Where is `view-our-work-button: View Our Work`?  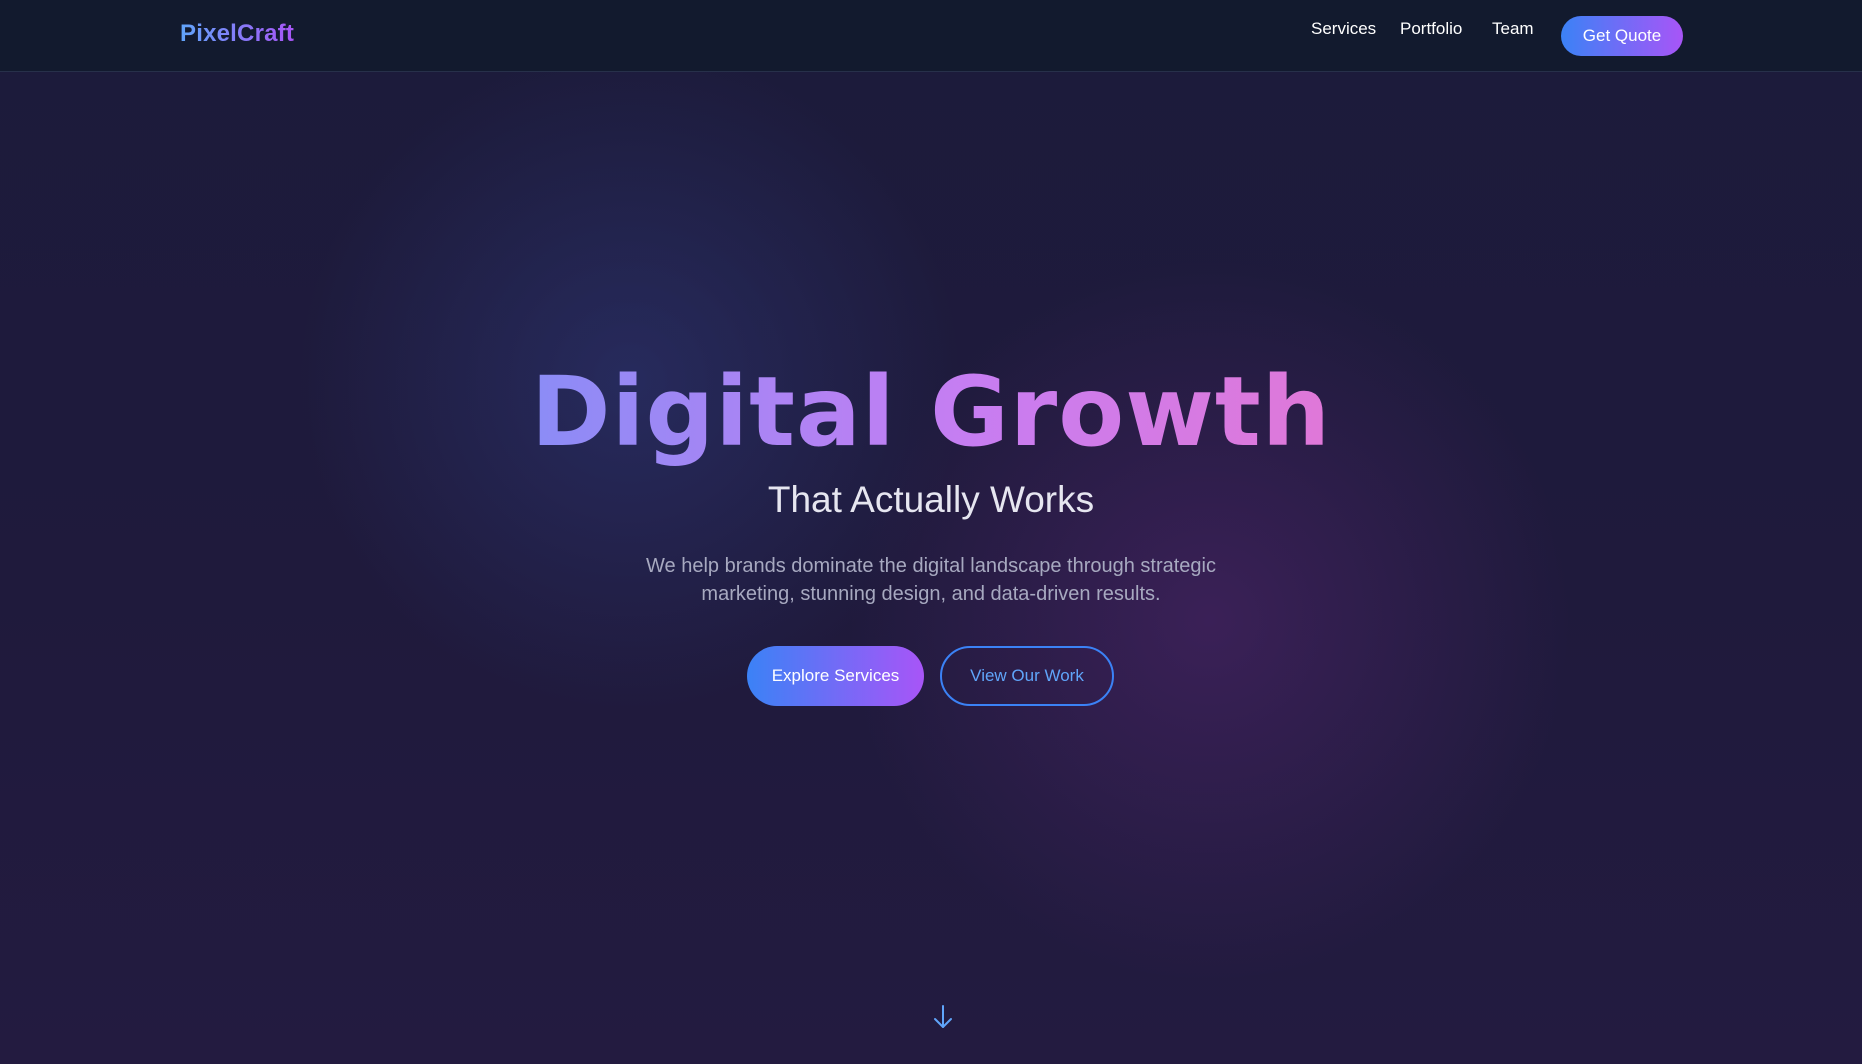 view-our-work-button: View Our Work is located at coordinates (1027, 676).